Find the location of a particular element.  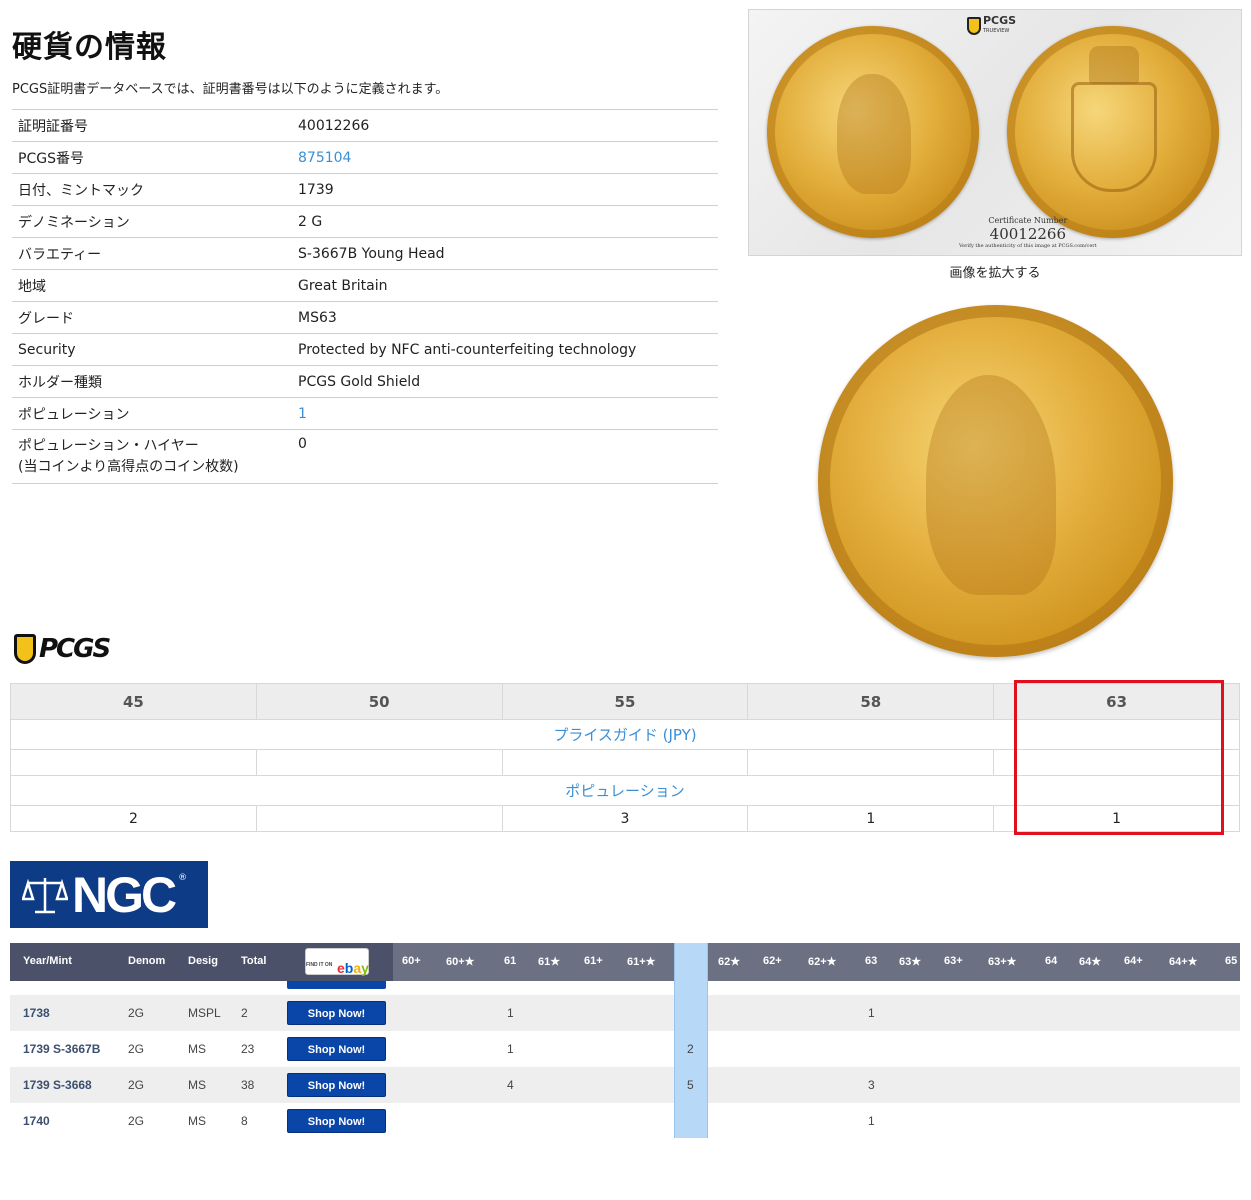

info-value: 40012266 is located at coordinates (334, 125).